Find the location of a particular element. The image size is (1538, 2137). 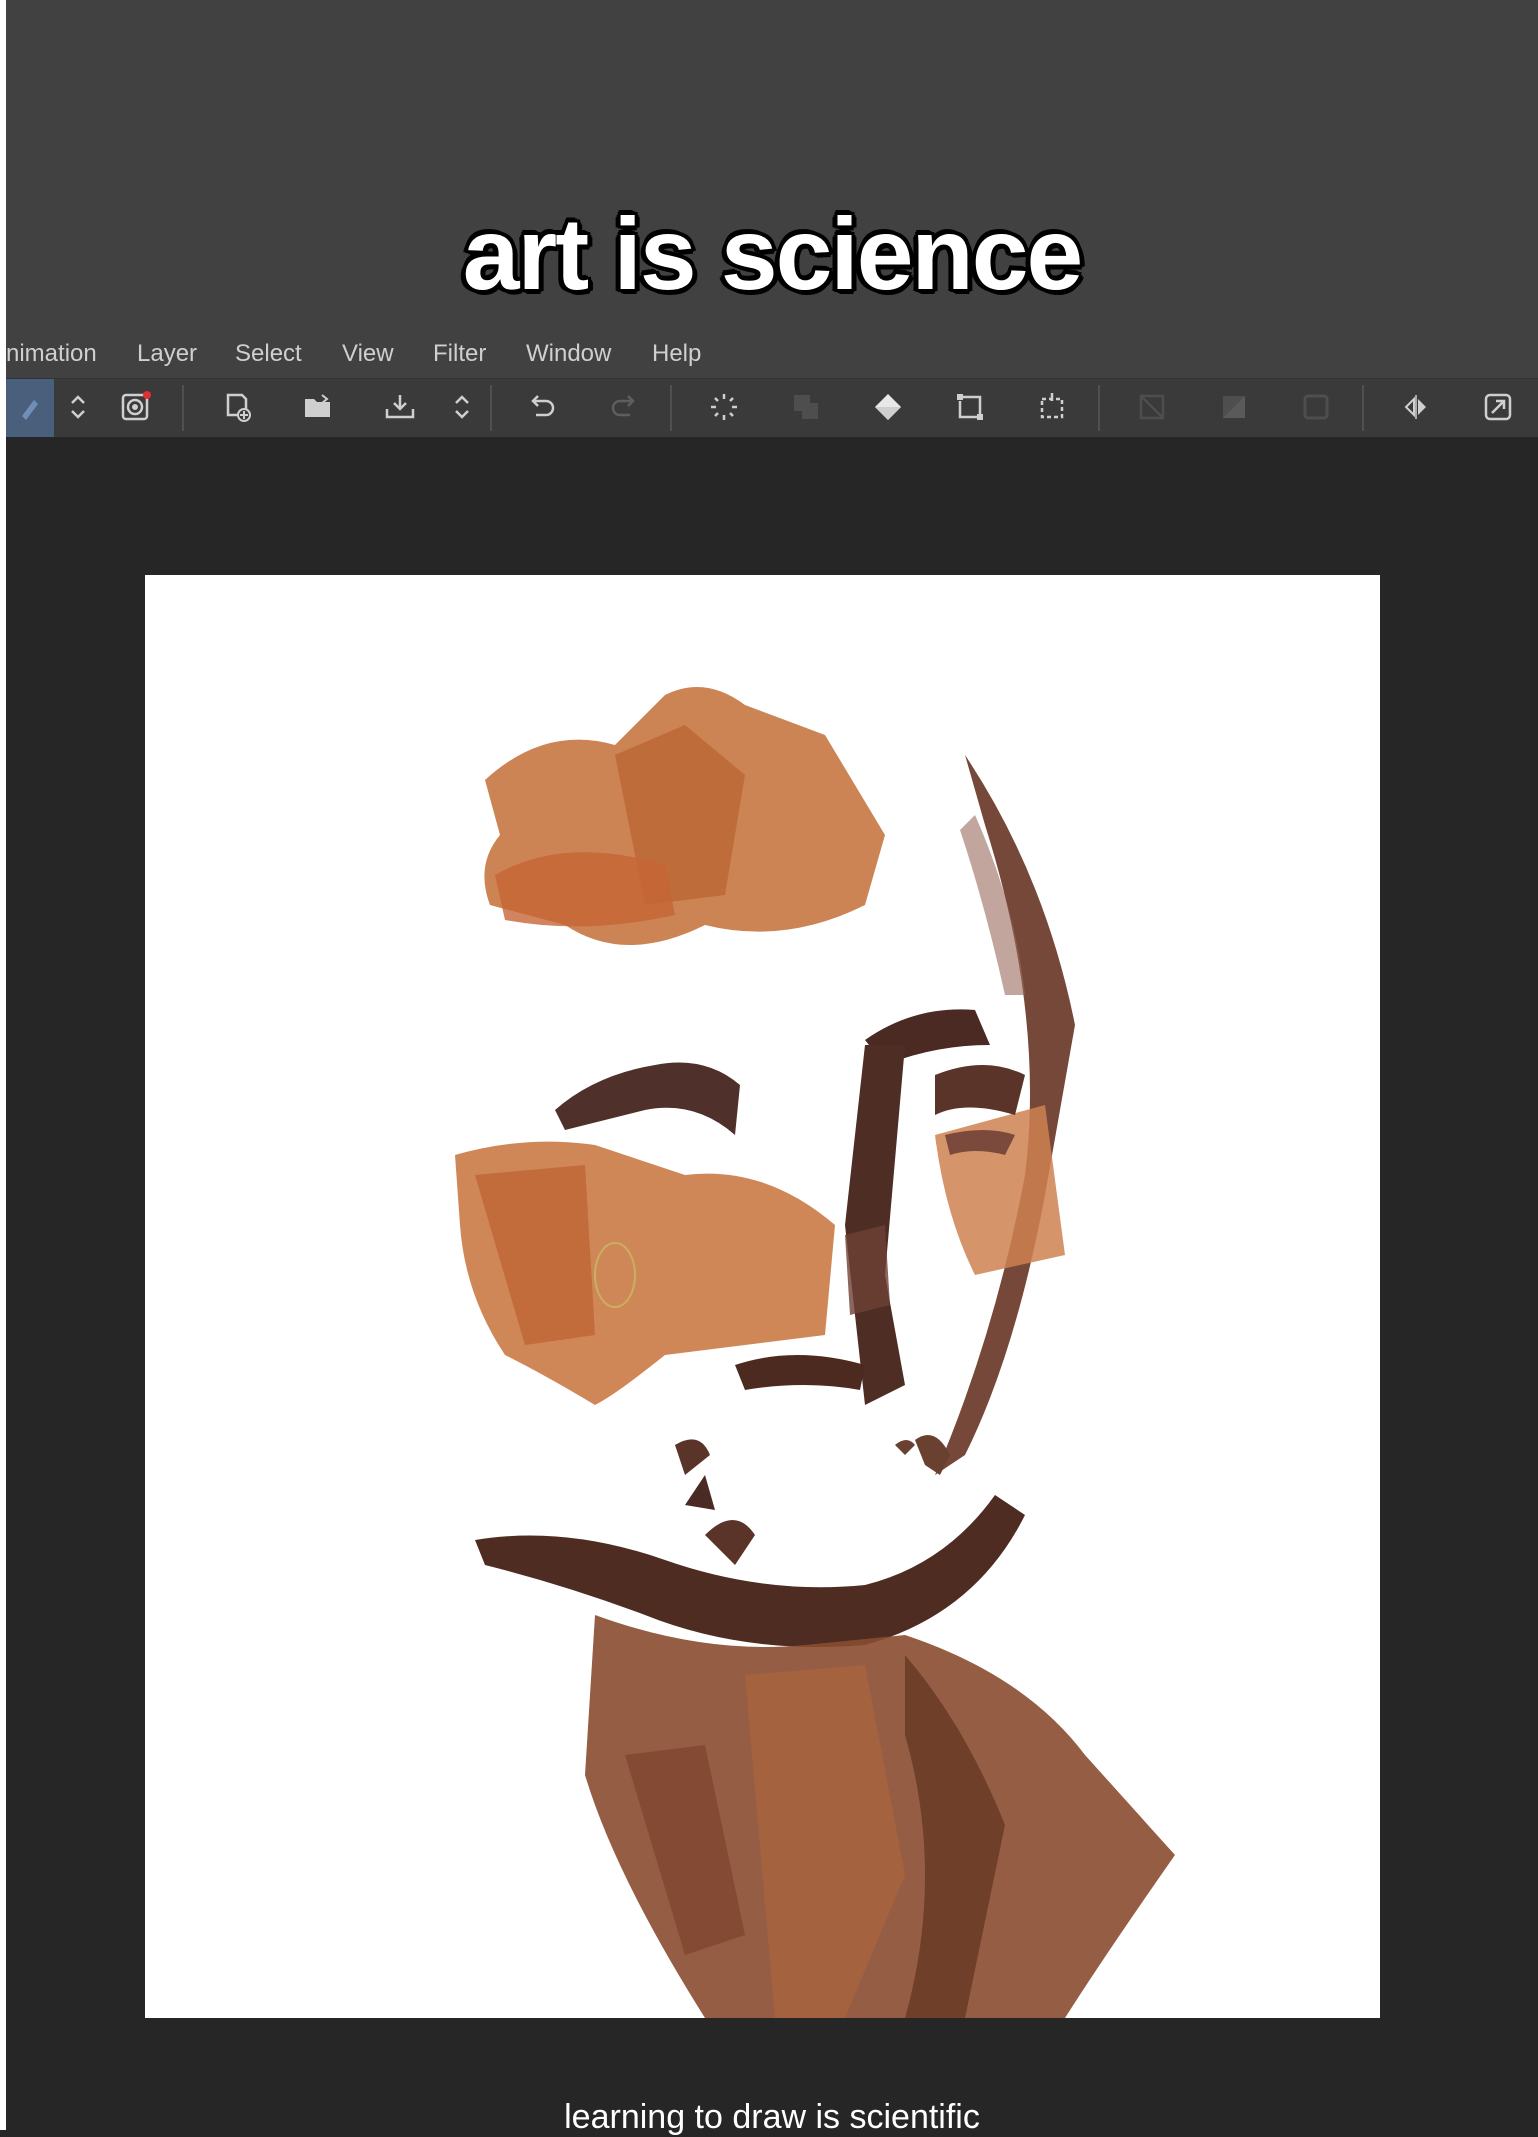

flip-horizontal-icon is located at coordinates (1416, 407).